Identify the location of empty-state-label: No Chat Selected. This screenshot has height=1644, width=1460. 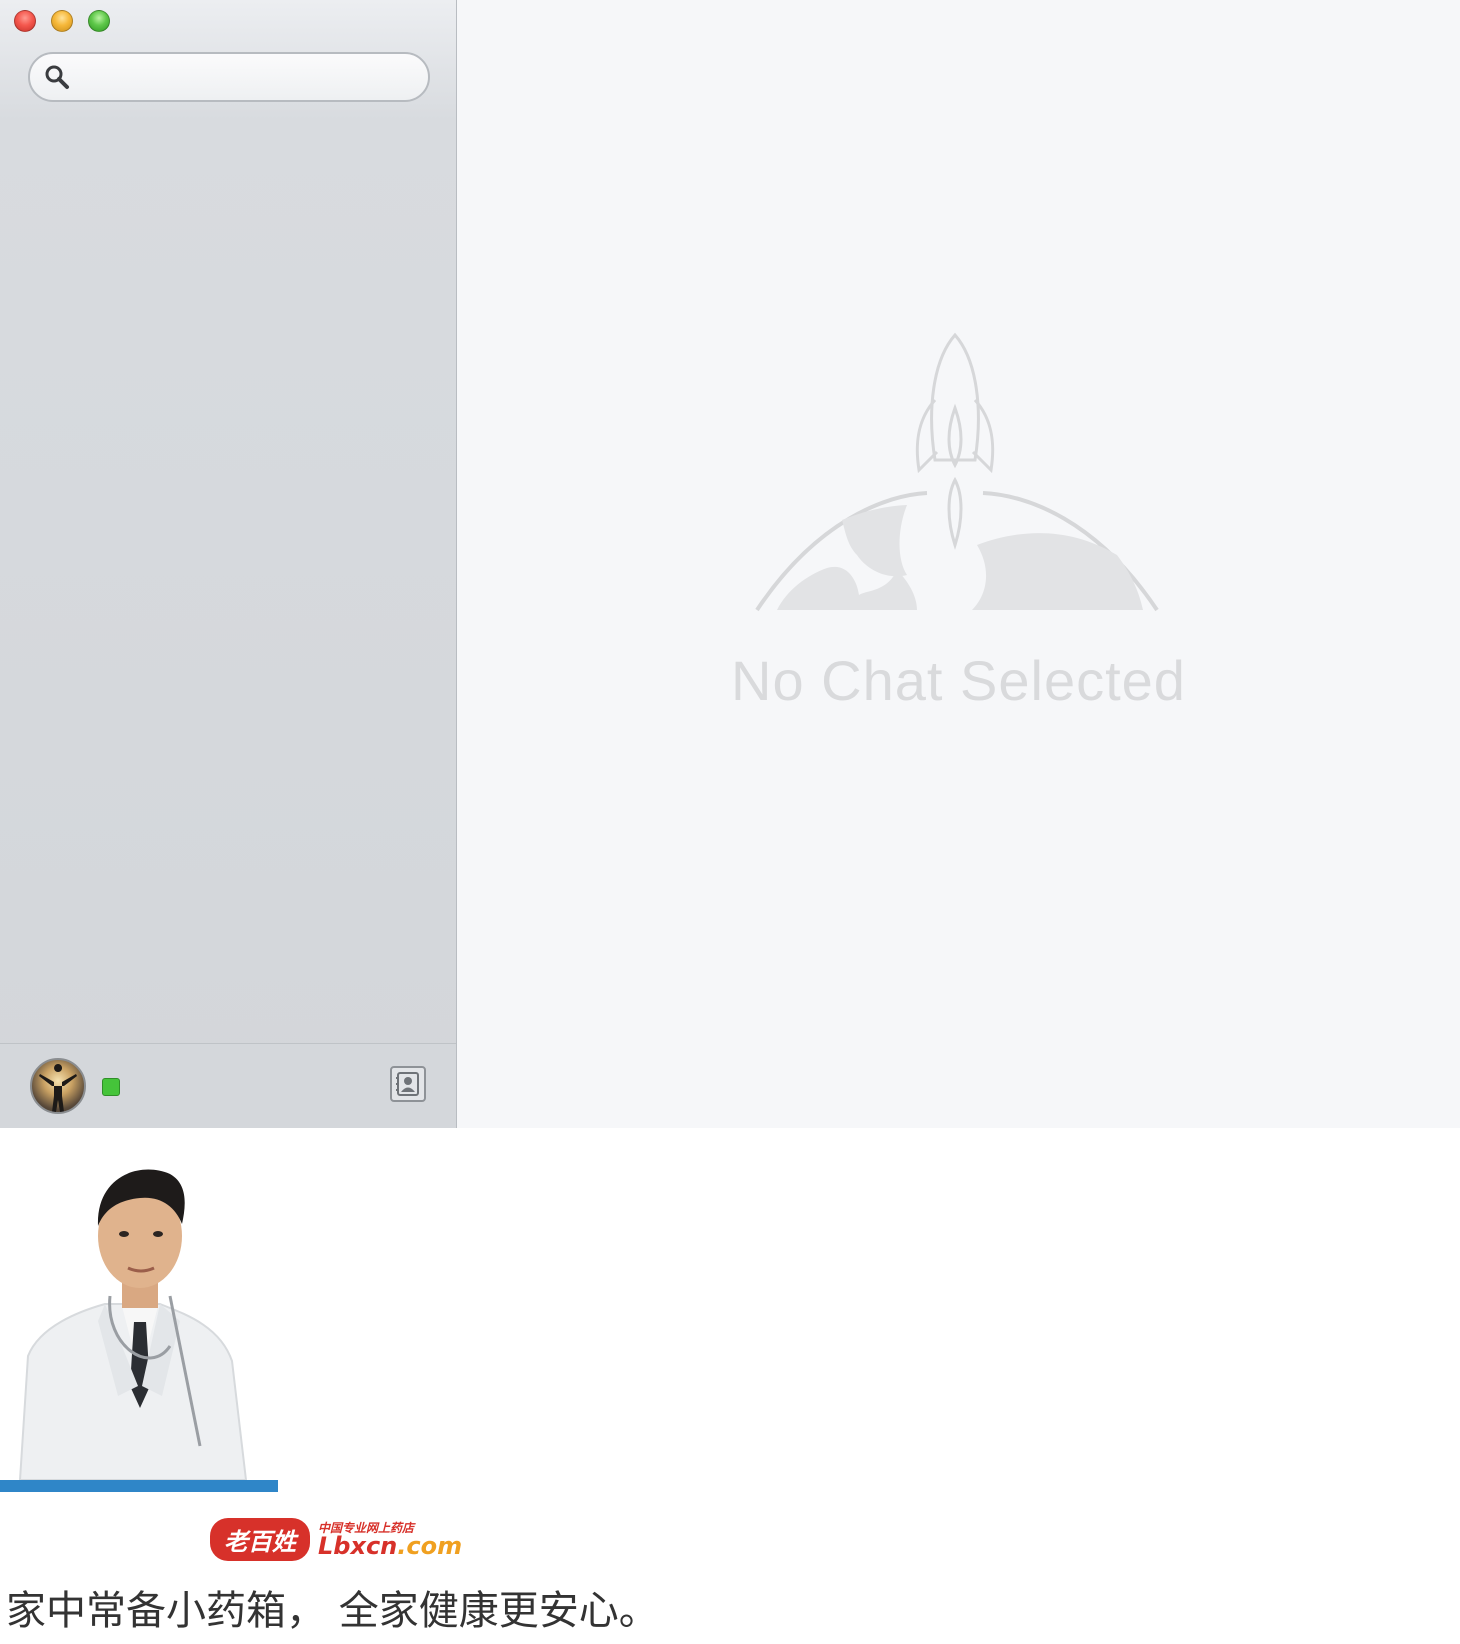
(958, 680).